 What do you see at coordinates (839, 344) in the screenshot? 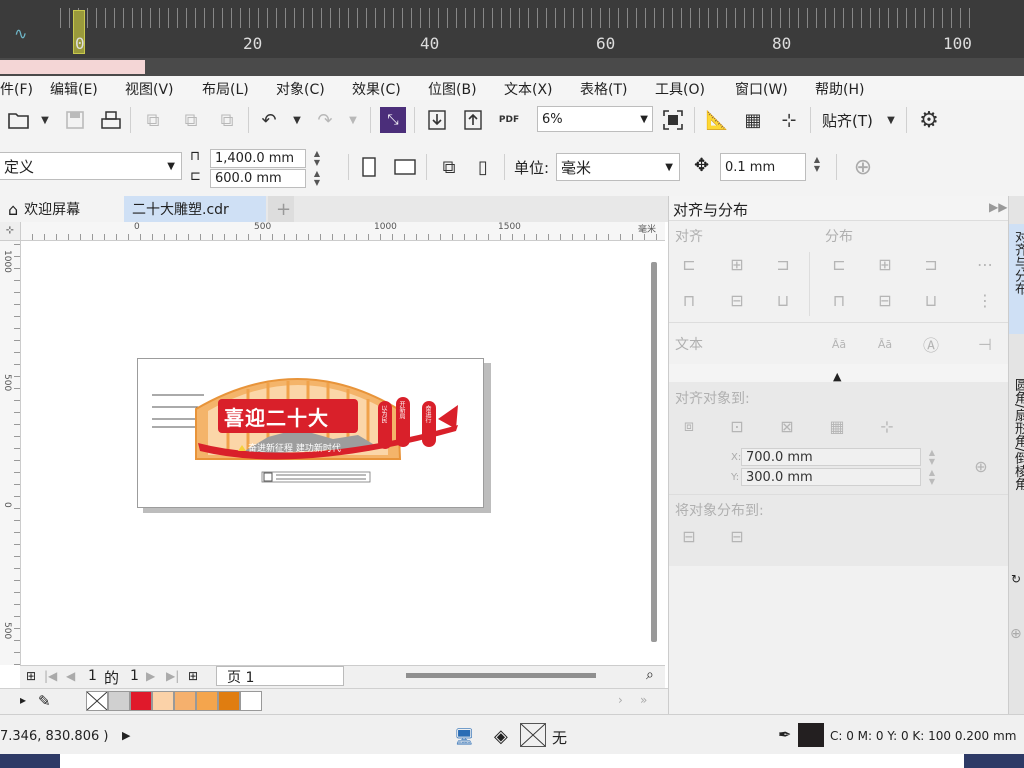
I see `text-first-baseline-icon: Āā` at bounding box center [839, 344].